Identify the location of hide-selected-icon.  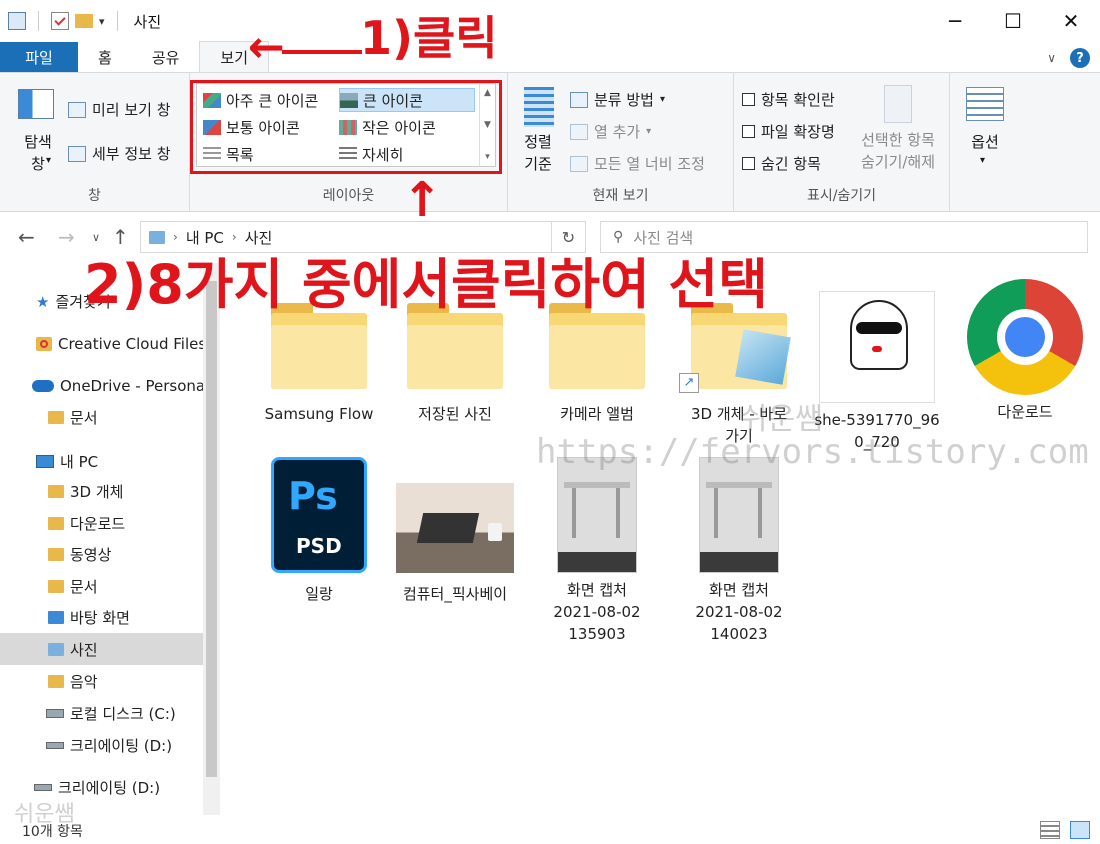
(898, 104).